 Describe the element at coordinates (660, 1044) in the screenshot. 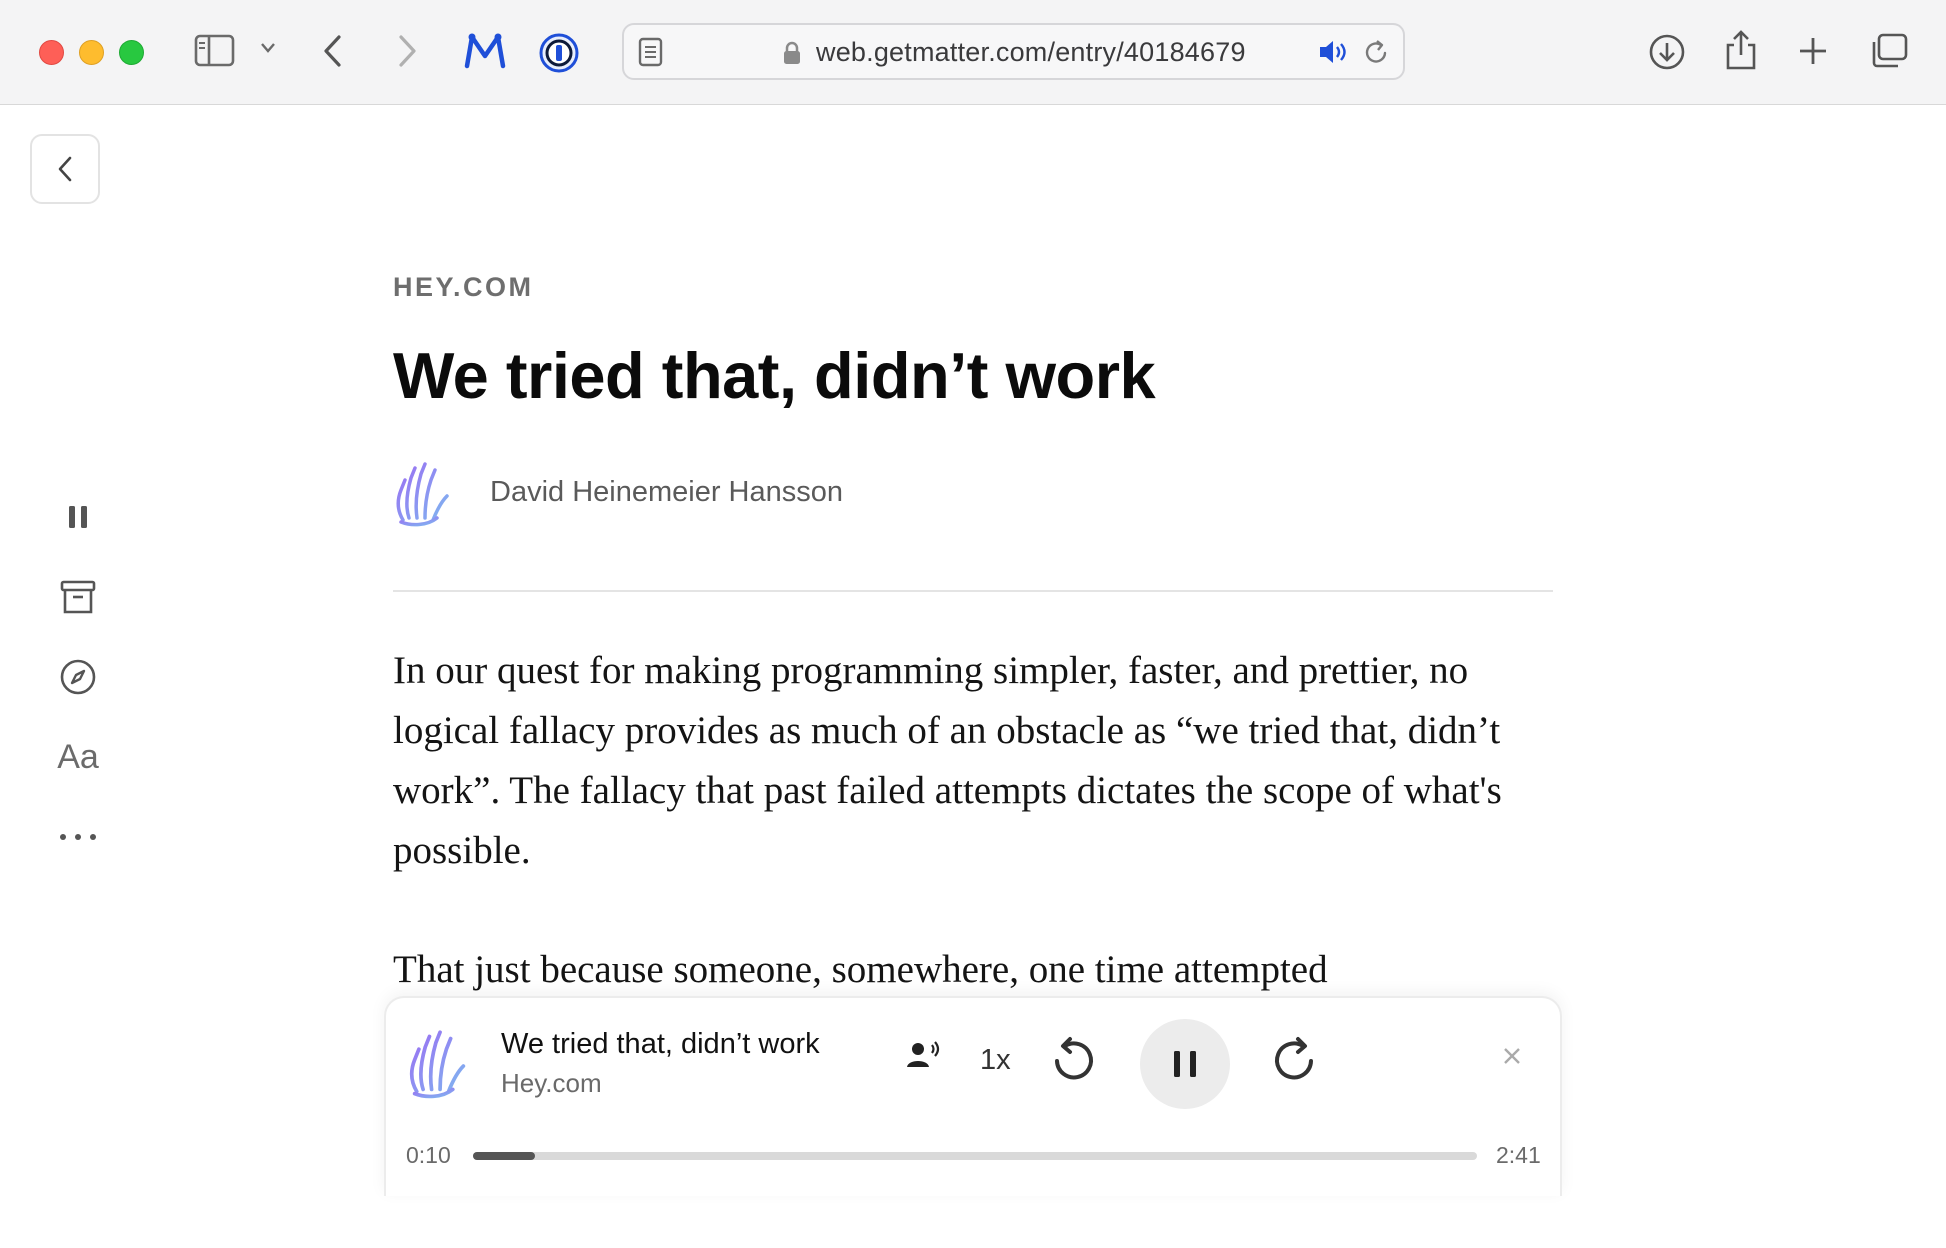

I see `player-title: We tried that, didn’t work` at that location.